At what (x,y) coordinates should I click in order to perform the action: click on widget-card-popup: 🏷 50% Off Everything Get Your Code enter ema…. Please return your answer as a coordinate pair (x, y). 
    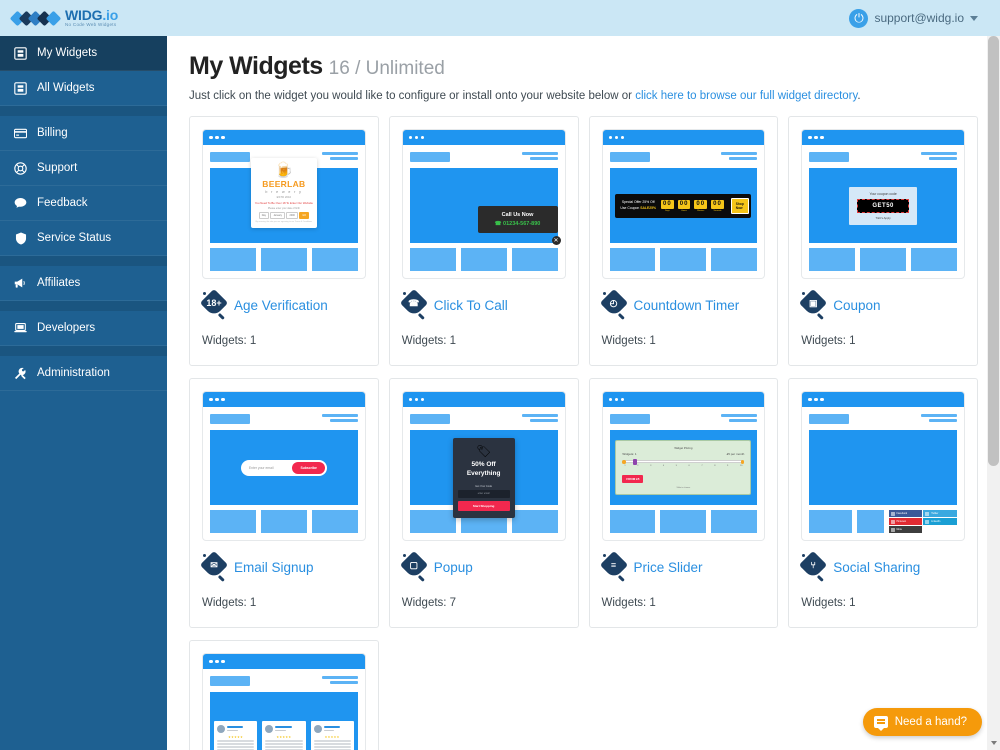
    Looking at the image, I should click on (483, 503).